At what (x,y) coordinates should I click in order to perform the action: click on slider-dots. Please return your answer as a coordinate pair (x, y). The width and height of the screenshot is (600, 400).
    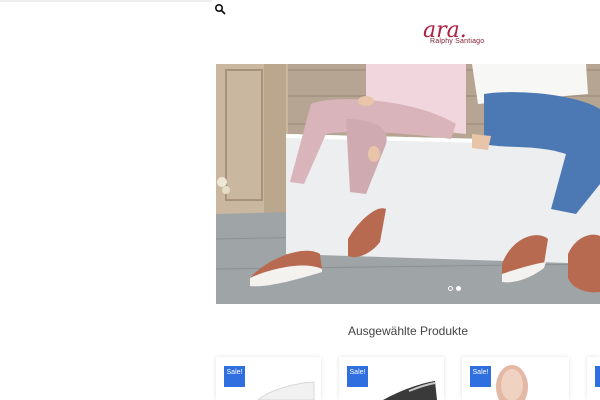
    Looking at the image, I should click on (454, 288).